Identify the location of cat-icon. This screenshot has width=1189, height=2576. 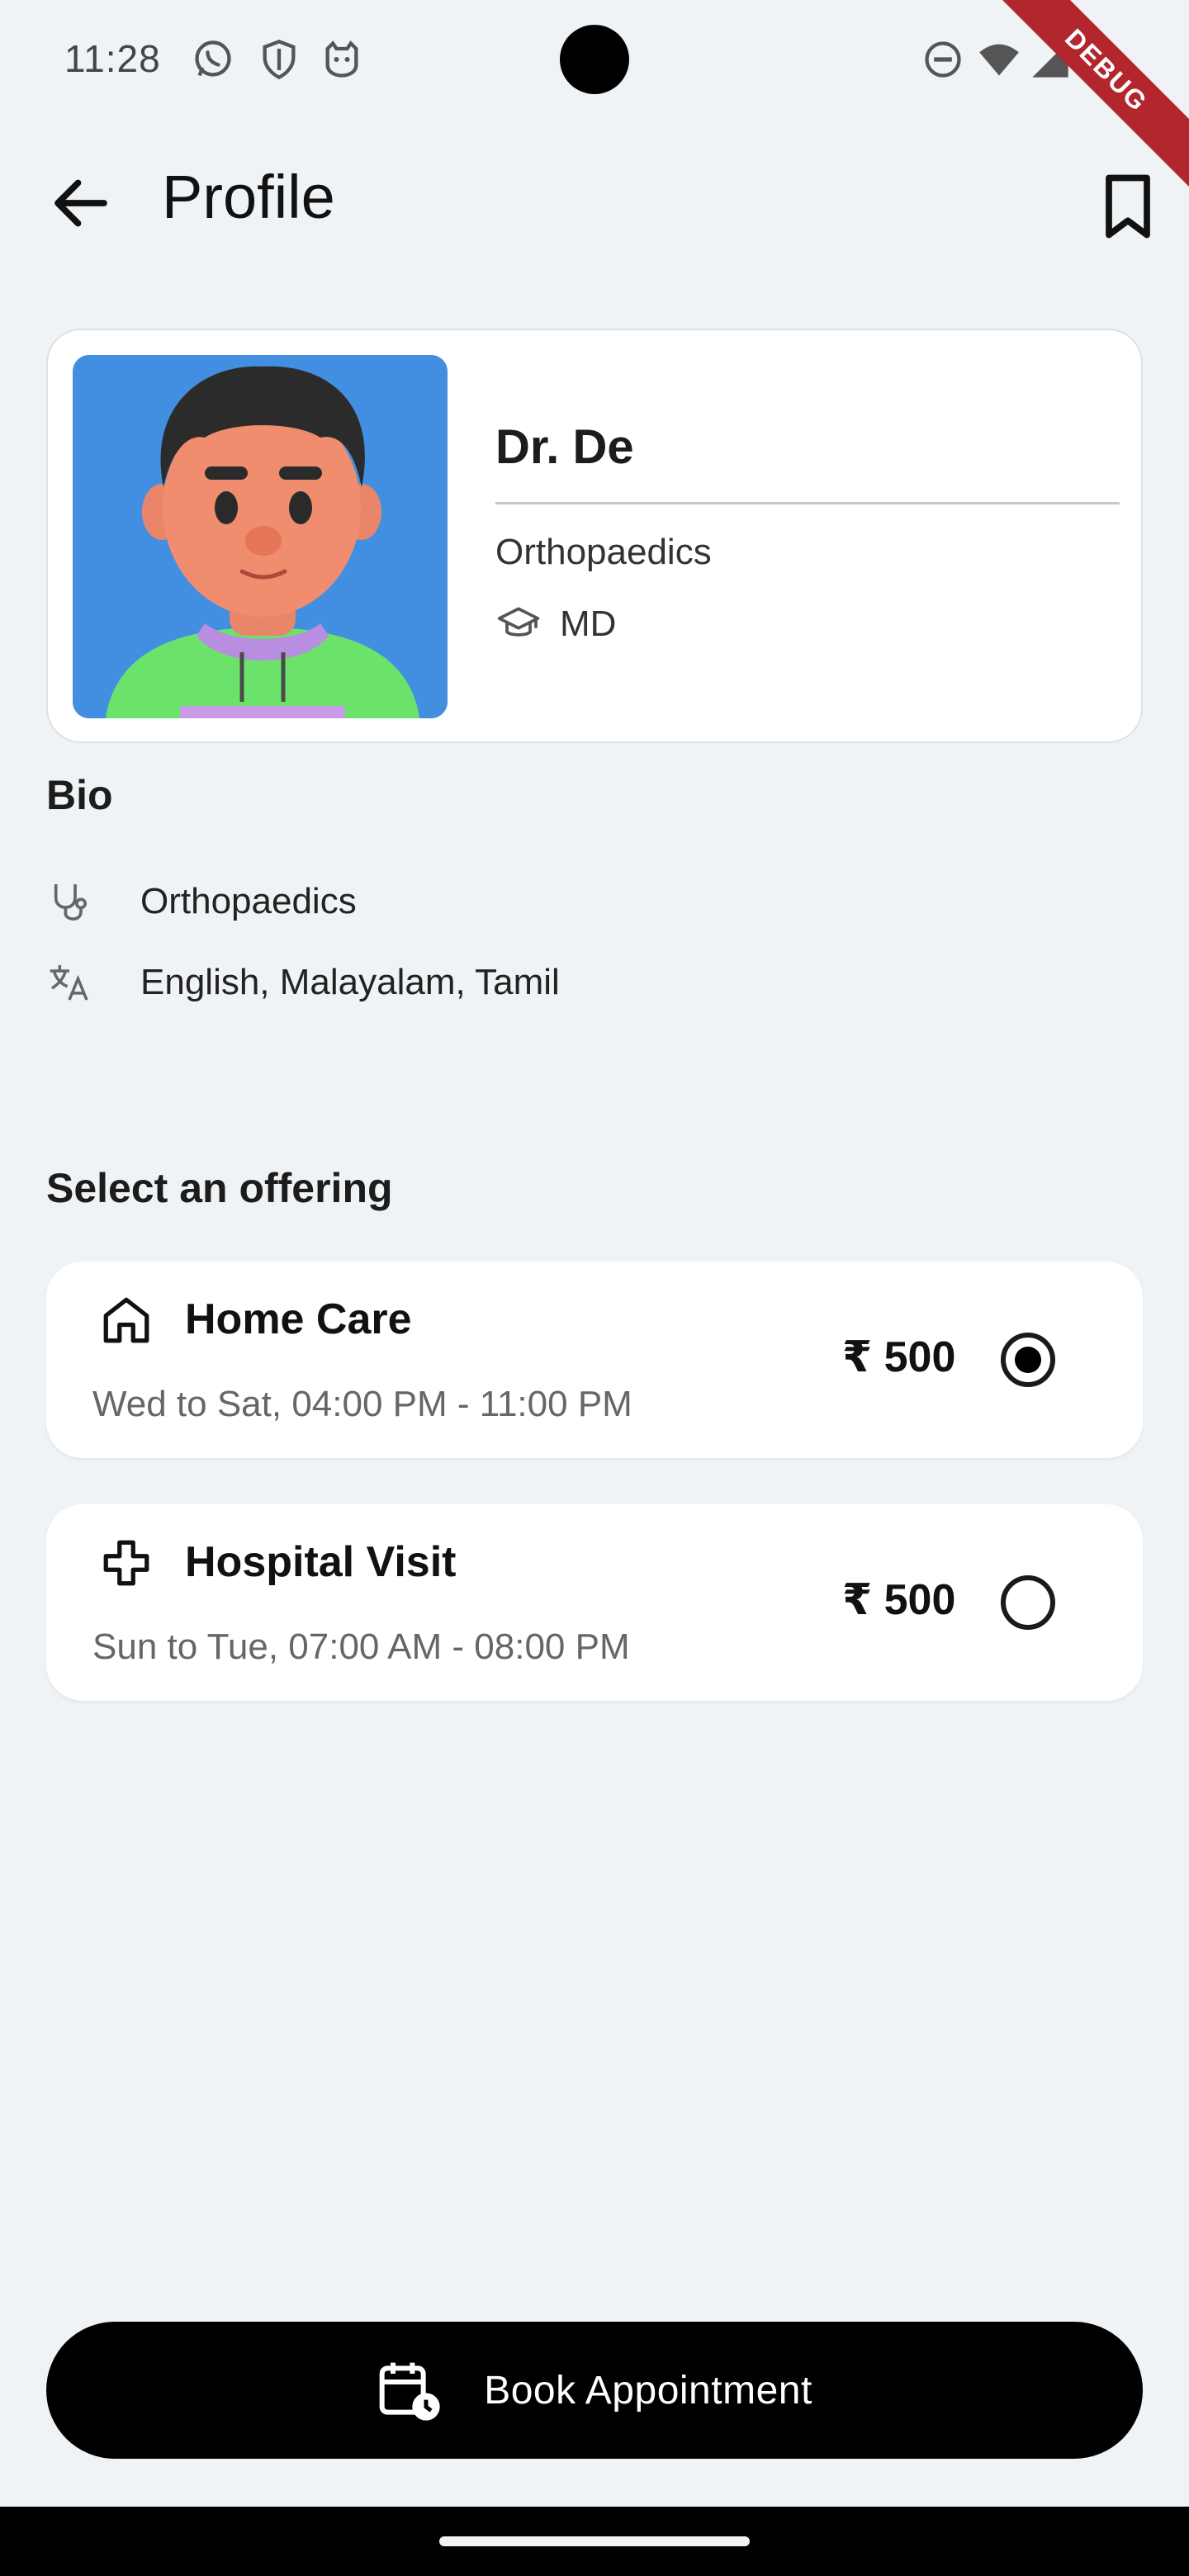
(341, 59).